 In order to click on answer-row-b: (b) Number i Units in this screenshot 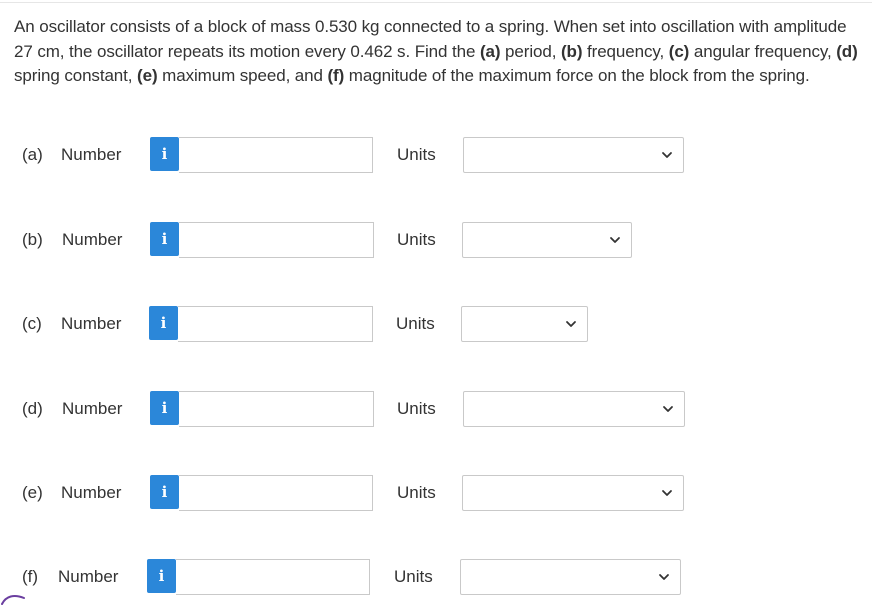, I will do `click(436, 239)`.